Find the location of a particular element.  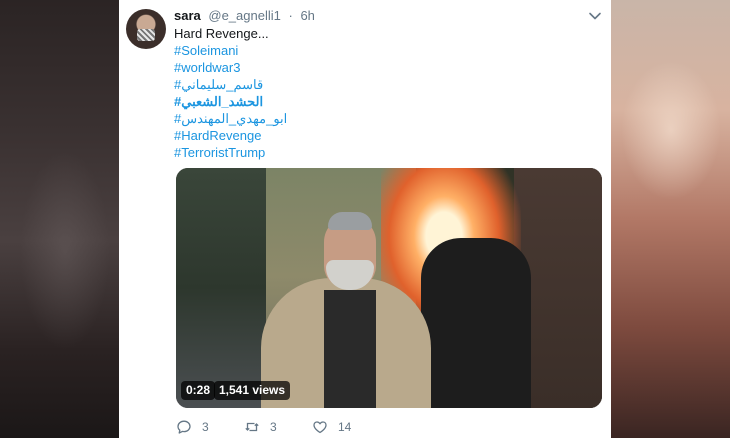

user-handle: @e_agnelli1 is located at coordinates (244, 15).